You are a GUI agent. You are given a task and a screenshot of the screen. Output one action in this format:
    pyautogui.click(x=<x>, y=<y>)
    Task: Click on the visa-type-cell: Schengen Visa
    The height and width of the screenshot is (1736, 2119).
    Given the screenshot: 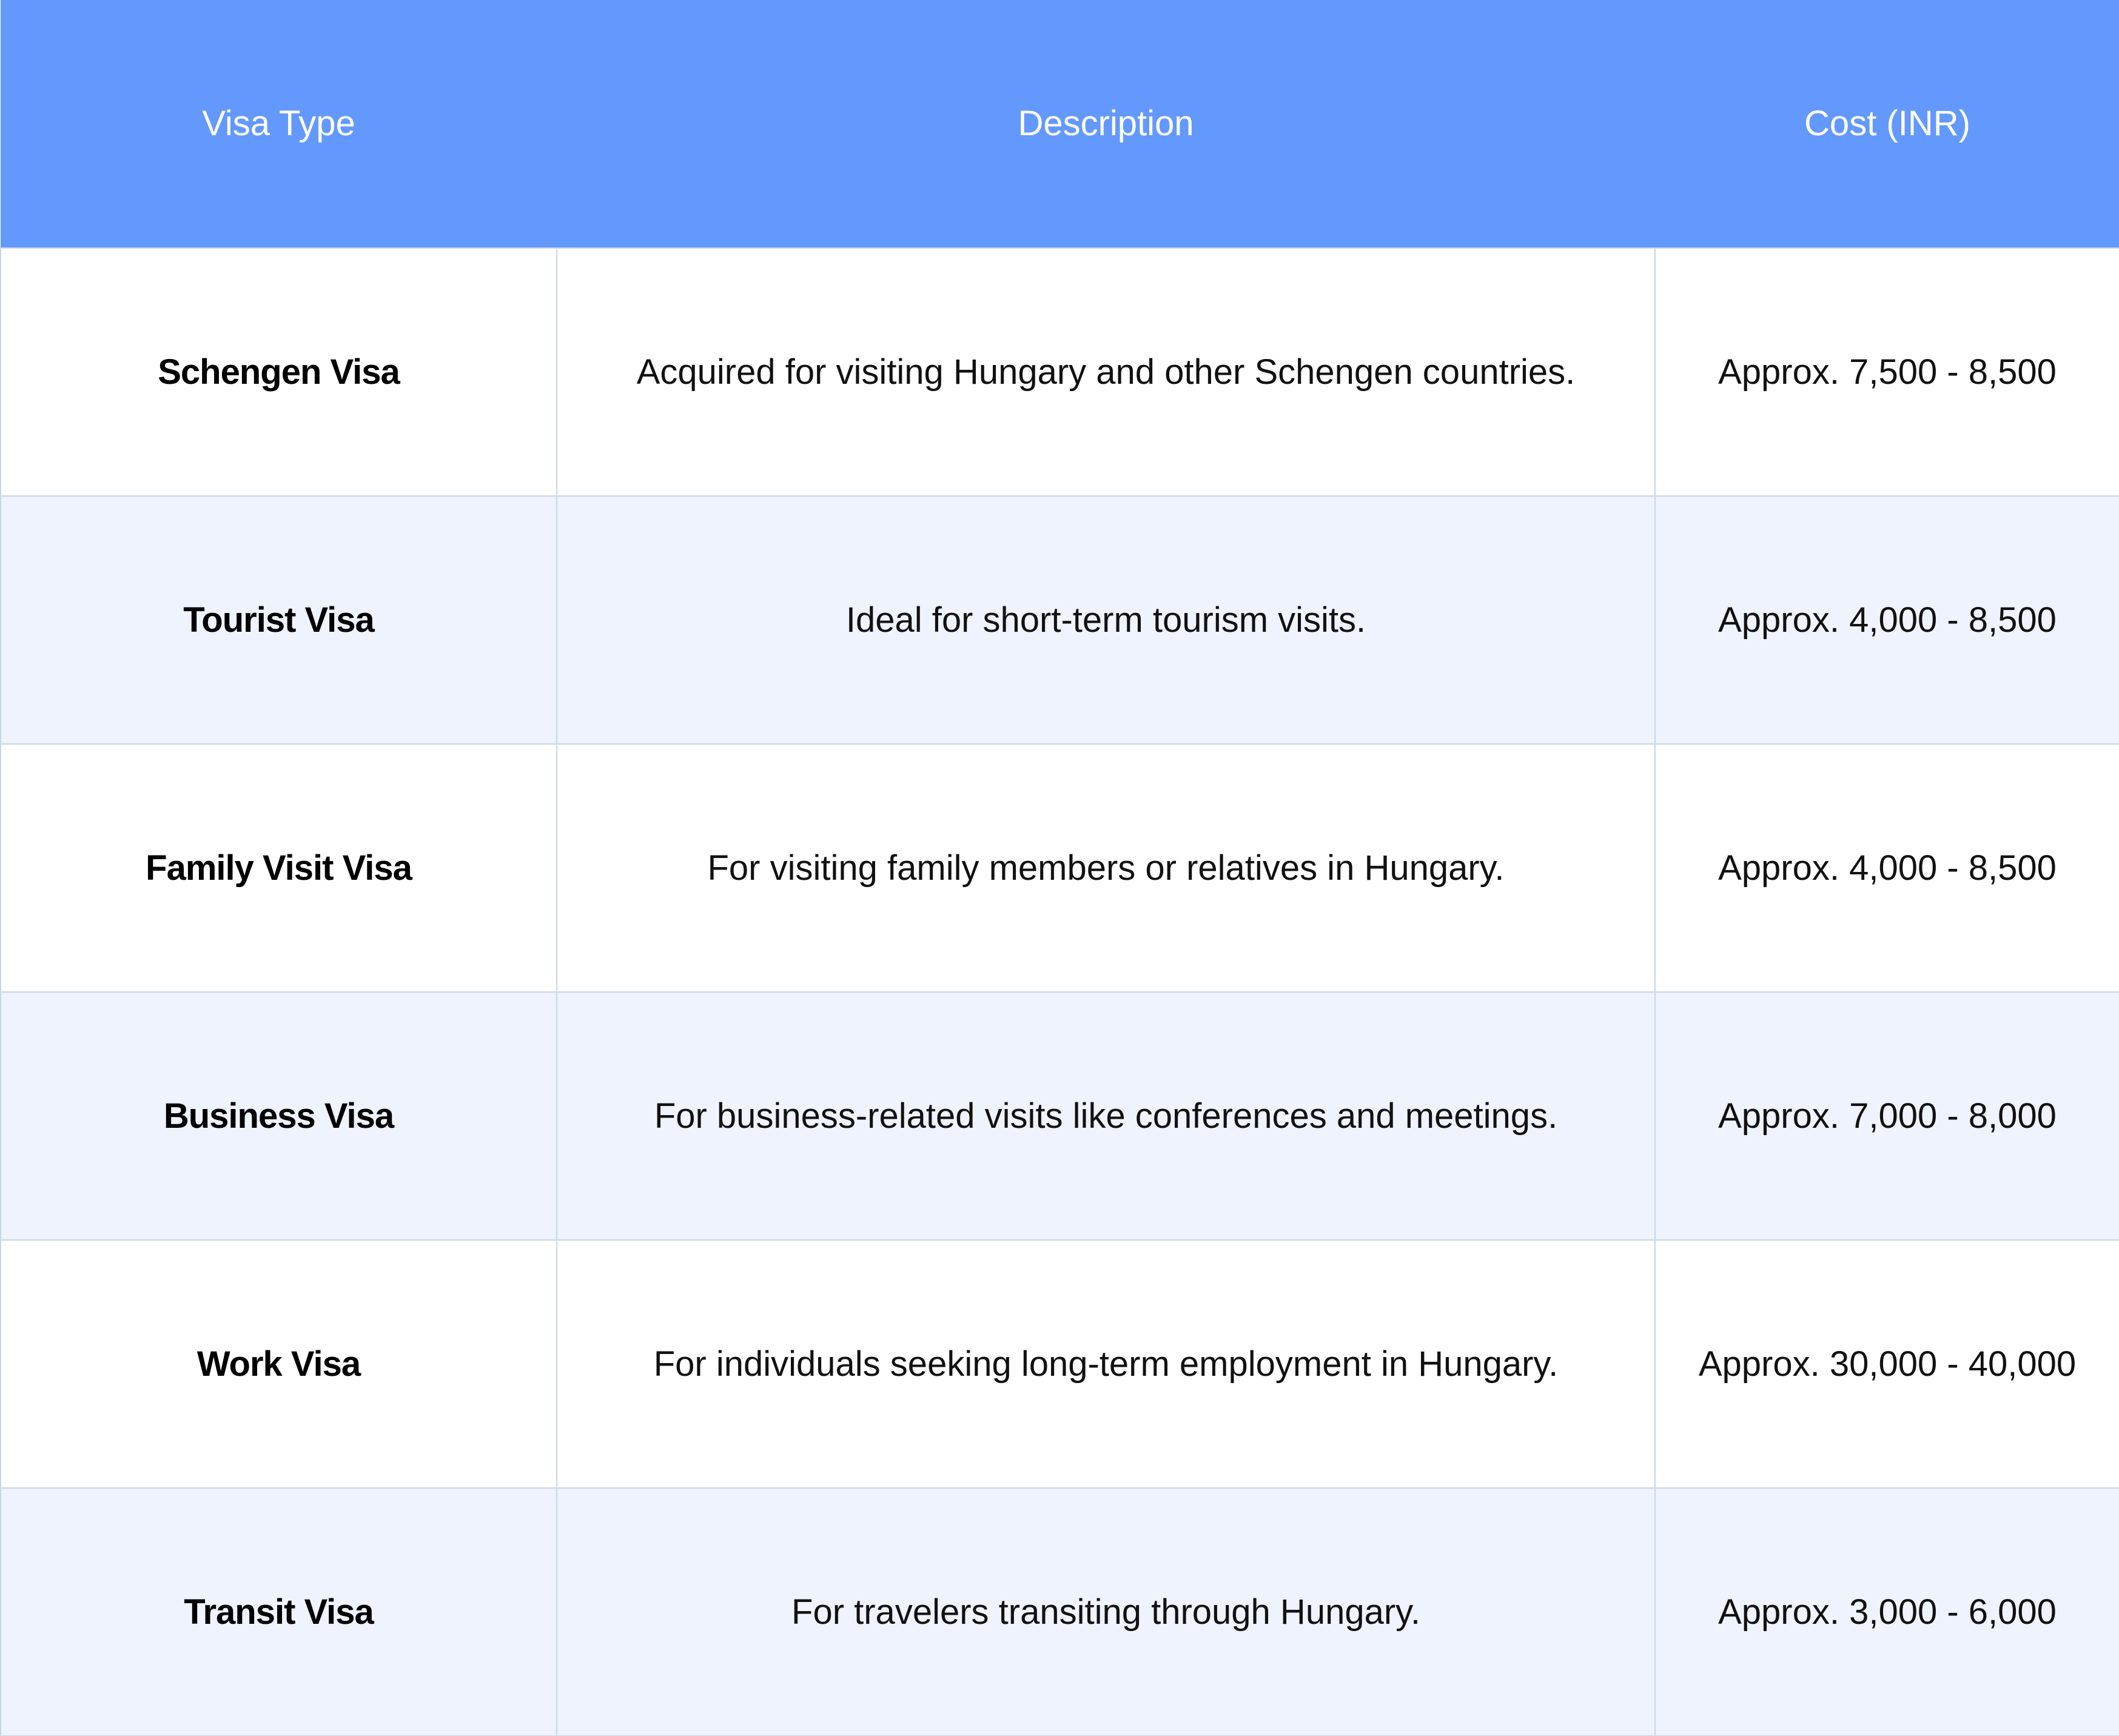 What is the action you would take?
    pyautogui.click(x=278, y=372)
    